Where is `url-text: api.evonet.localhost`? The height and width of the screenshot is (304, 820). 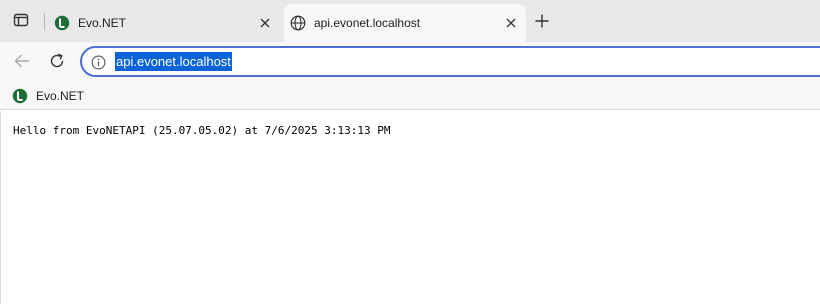 url-text: api.evonet.localhost is located at coordinates (173, 61).